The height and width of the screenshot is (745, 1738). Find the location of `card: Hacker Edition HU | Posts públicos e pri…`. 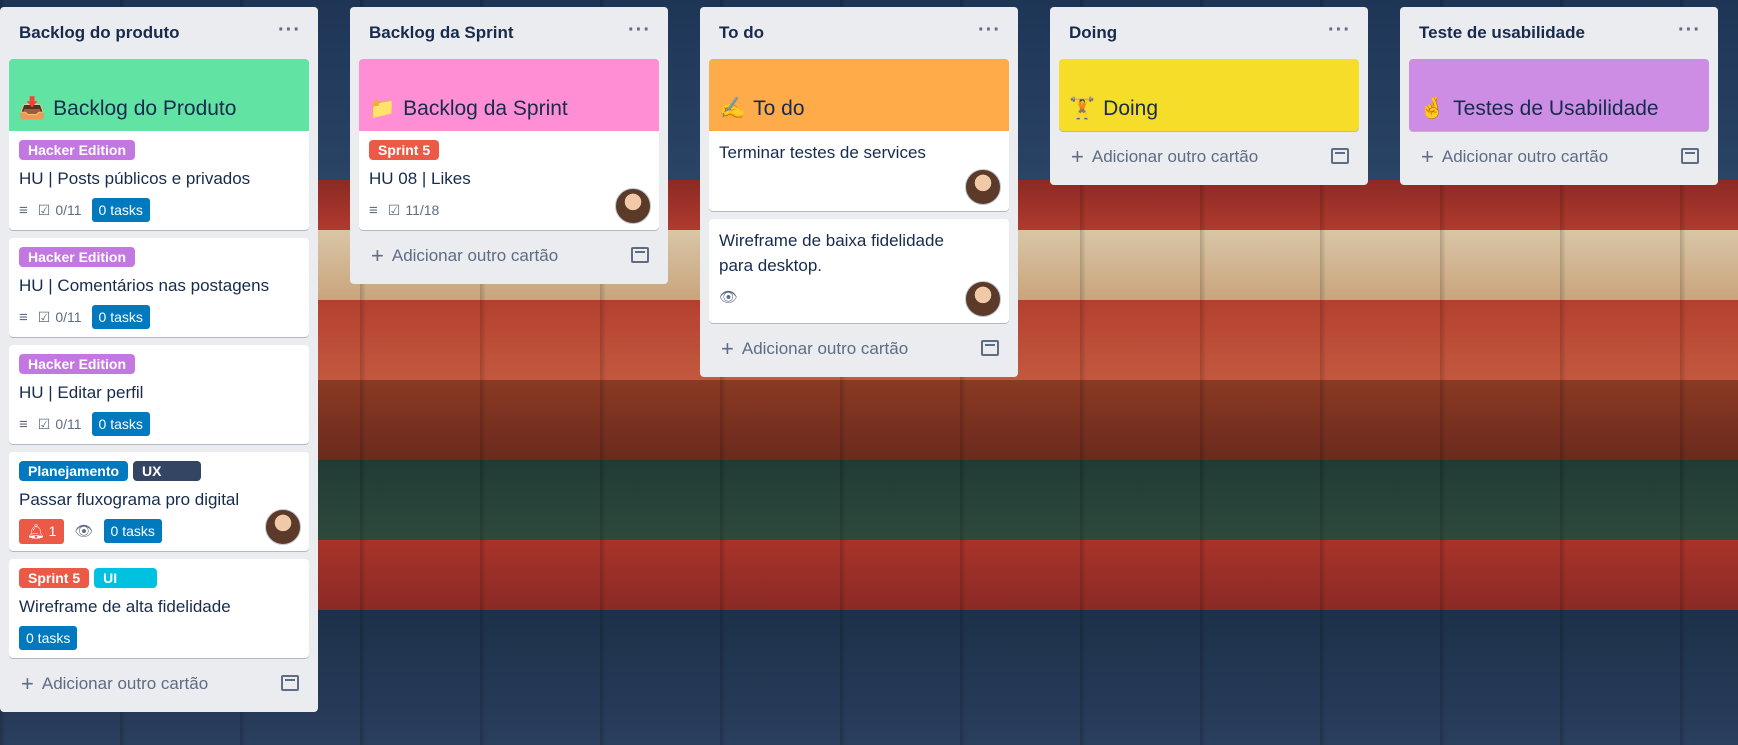

card: Hacker Edition HU | Posts públicos e pri… is located at coordinates (159, 180).